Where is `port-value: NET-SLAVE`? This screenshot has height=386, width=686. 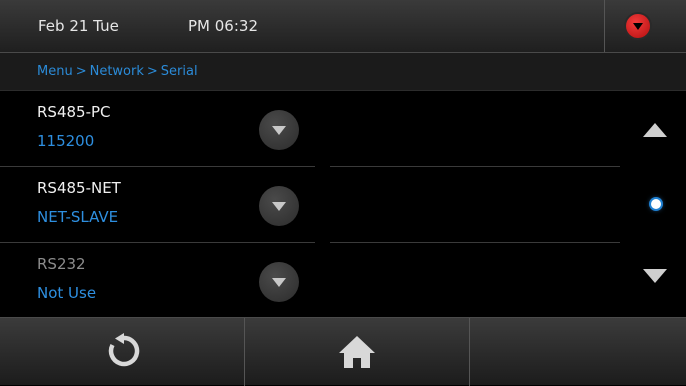 port-value: NET-SLAVE is located at coordinates (78, 217).